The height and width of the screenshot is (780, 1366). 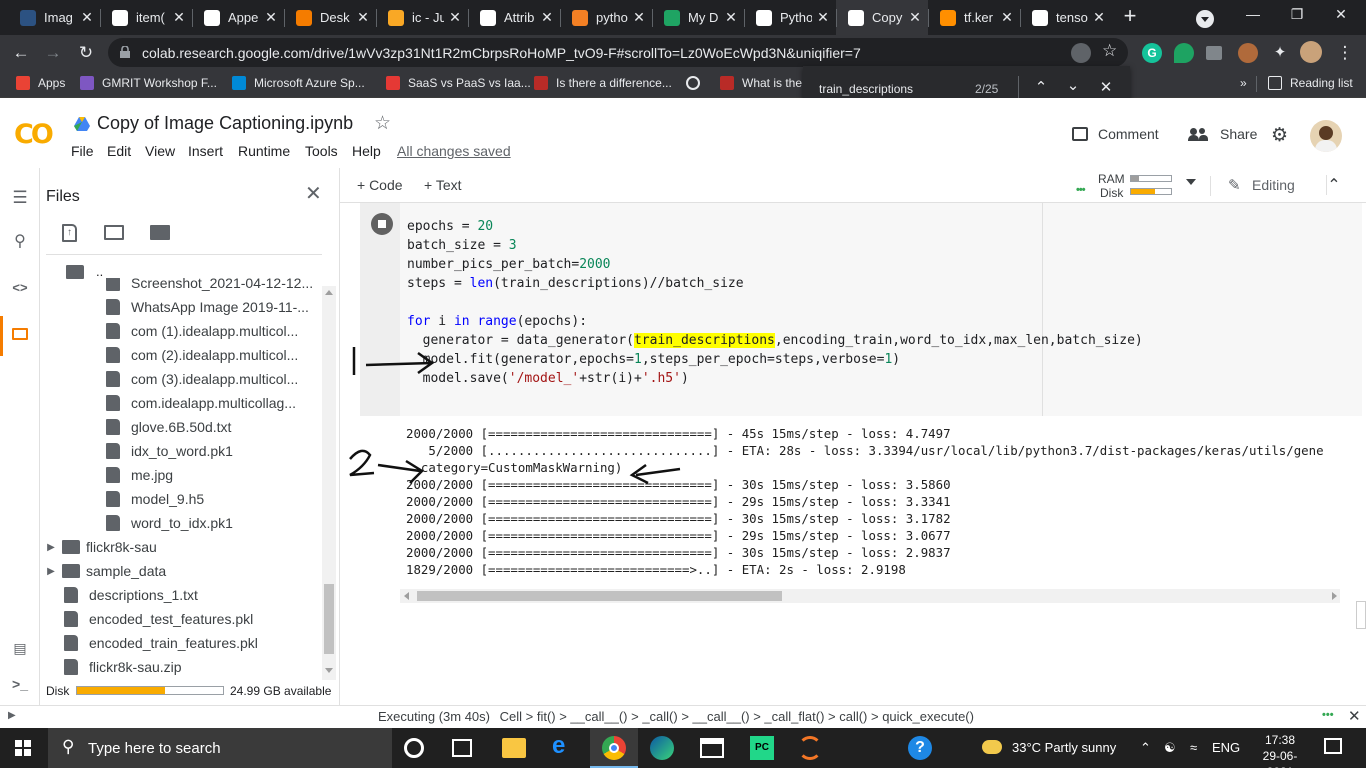 I want to click on extension-chart-icon, so click(x=1214, y=53).